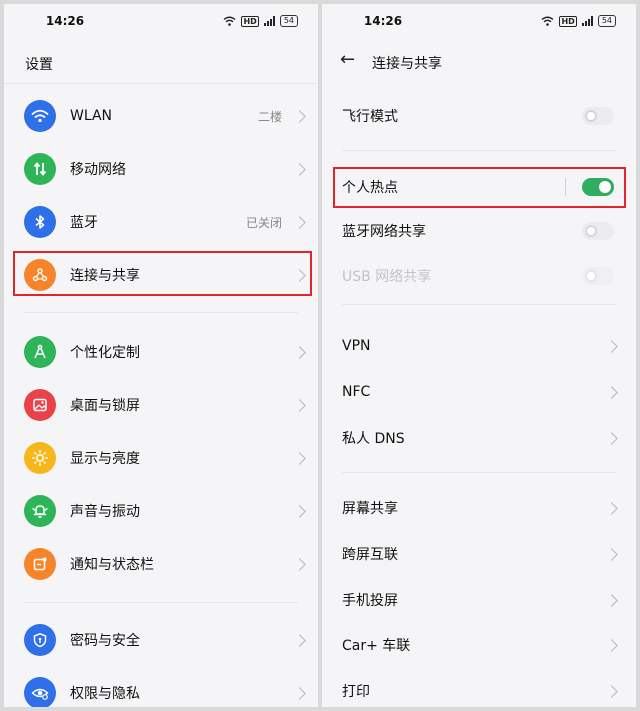 This screenshot has height=711, width=640. Describe the element at coordinates (479, 346) in the screenshot. I see `link-row: VPN` at that location.